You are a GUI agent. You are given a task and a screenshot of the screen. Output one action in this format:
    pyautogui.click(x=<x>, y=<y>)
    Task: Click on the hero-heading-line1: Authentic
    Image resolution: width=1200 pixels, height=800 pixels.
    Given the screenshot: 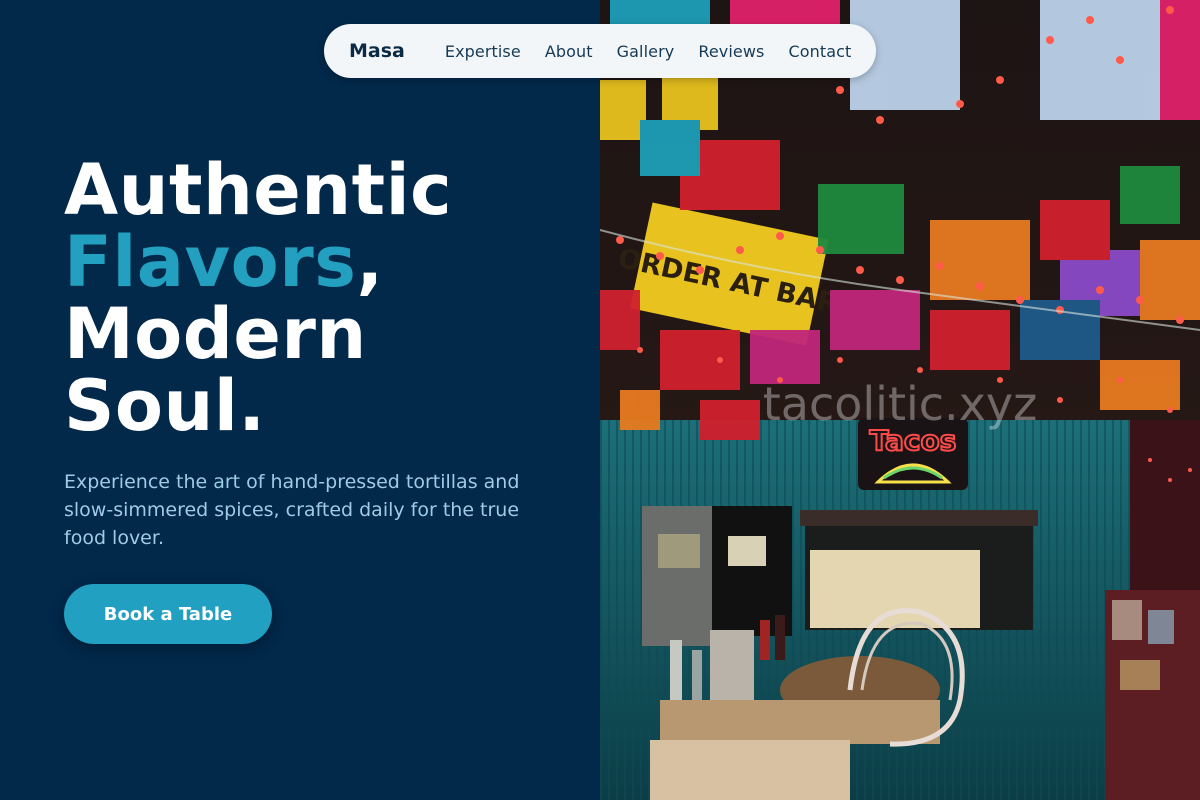 What is the action you would take?
    pyautogui.click(x=258, y=190)
    